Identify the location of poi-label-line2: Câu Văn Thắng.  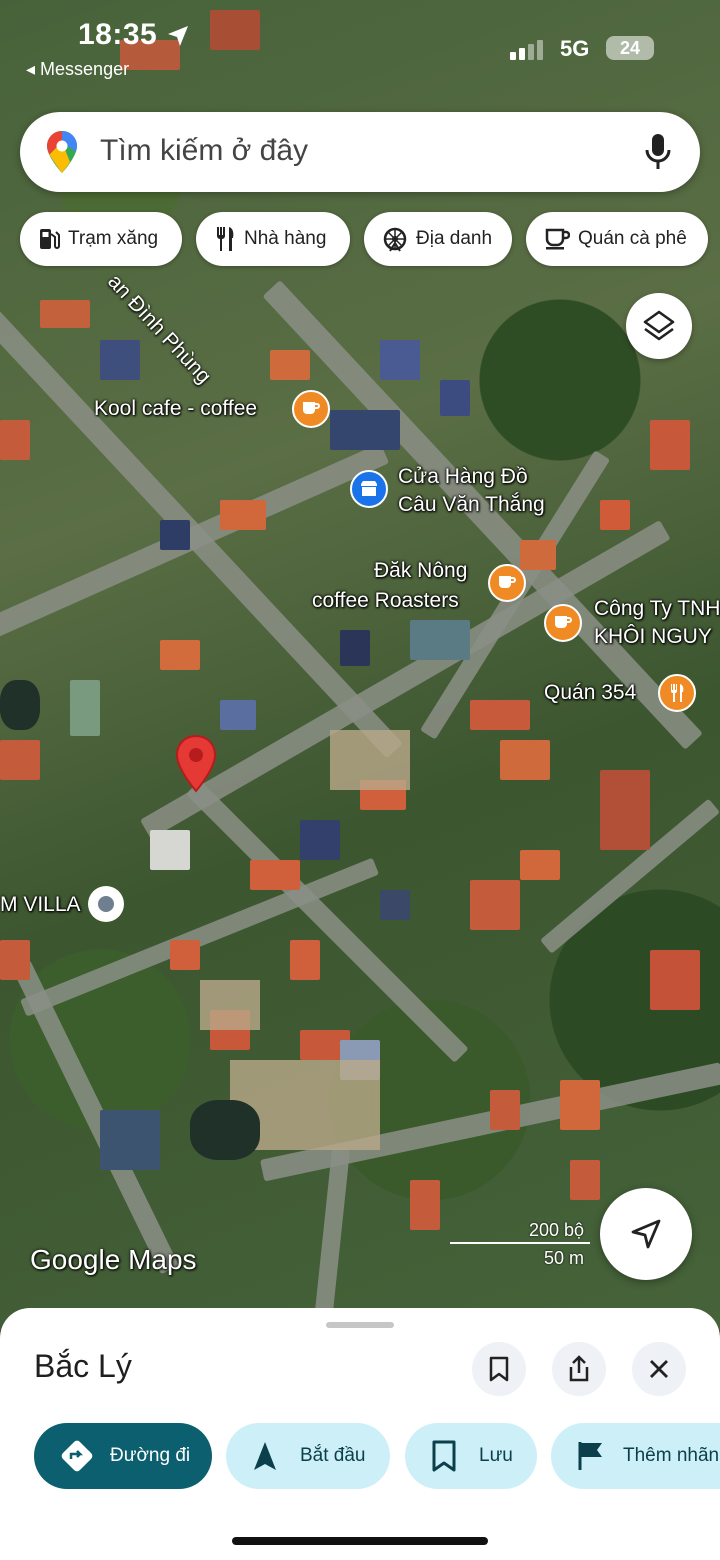
(471, 504).